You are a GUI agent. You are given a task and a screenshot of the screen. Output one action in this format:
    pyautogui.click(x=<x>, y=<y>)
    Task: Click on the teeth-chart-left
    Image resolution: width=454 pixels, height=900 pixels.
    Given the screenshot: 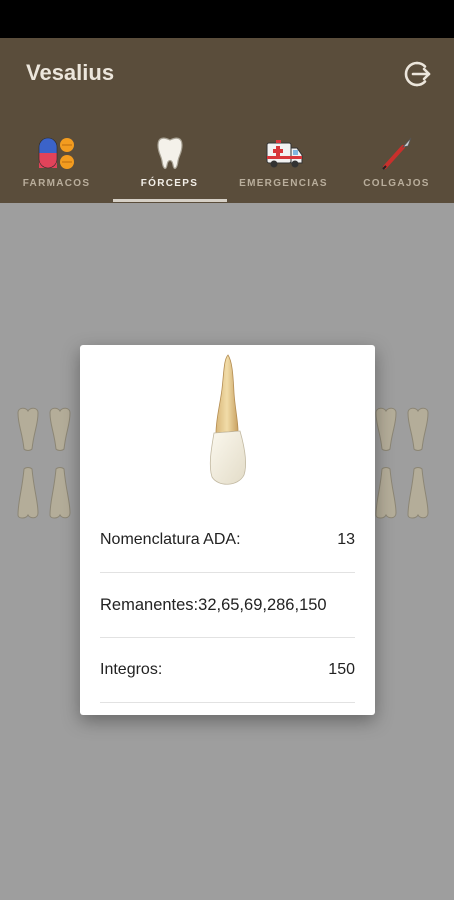 What is the action you would take?
    pyautogui.click(x=44, y=463)
    